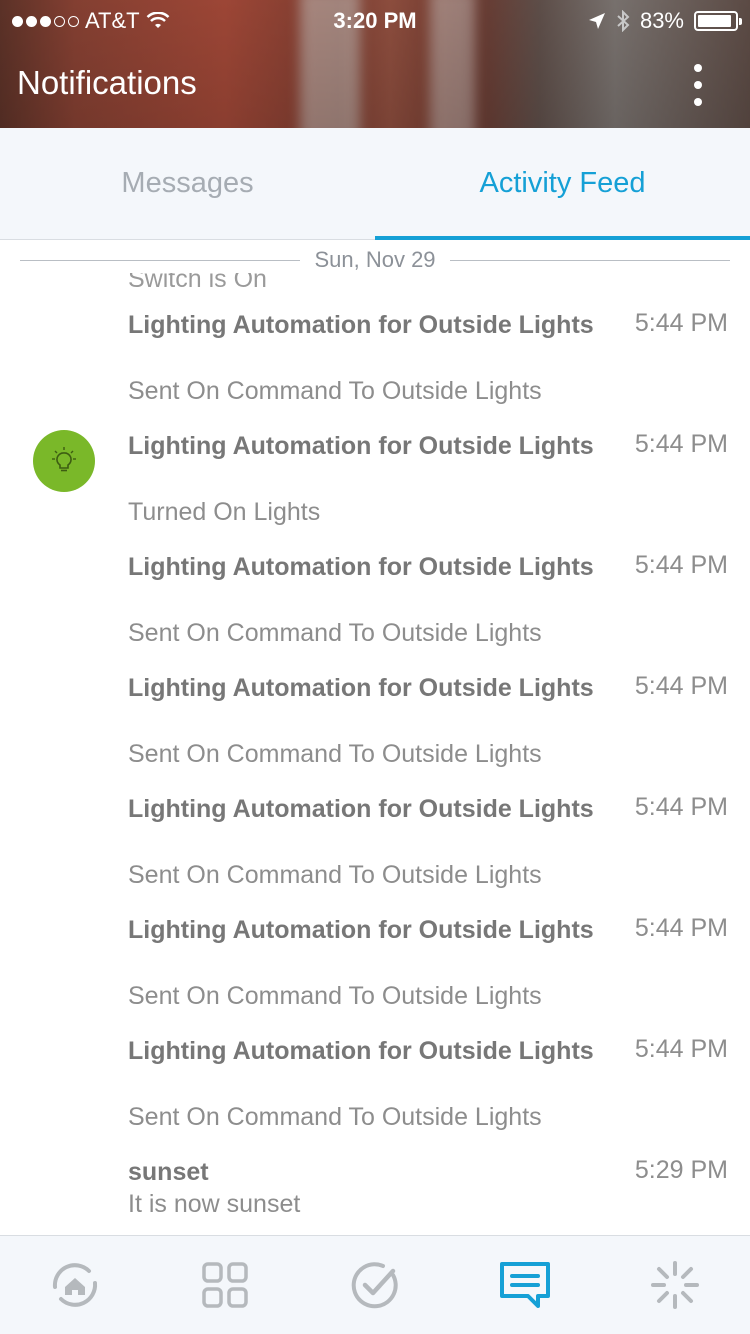 This screenshot has height=1334, width=750. Describe the element at coordinates (64, 461) in the screenshot. I see `lightbulb-icon` at that location.